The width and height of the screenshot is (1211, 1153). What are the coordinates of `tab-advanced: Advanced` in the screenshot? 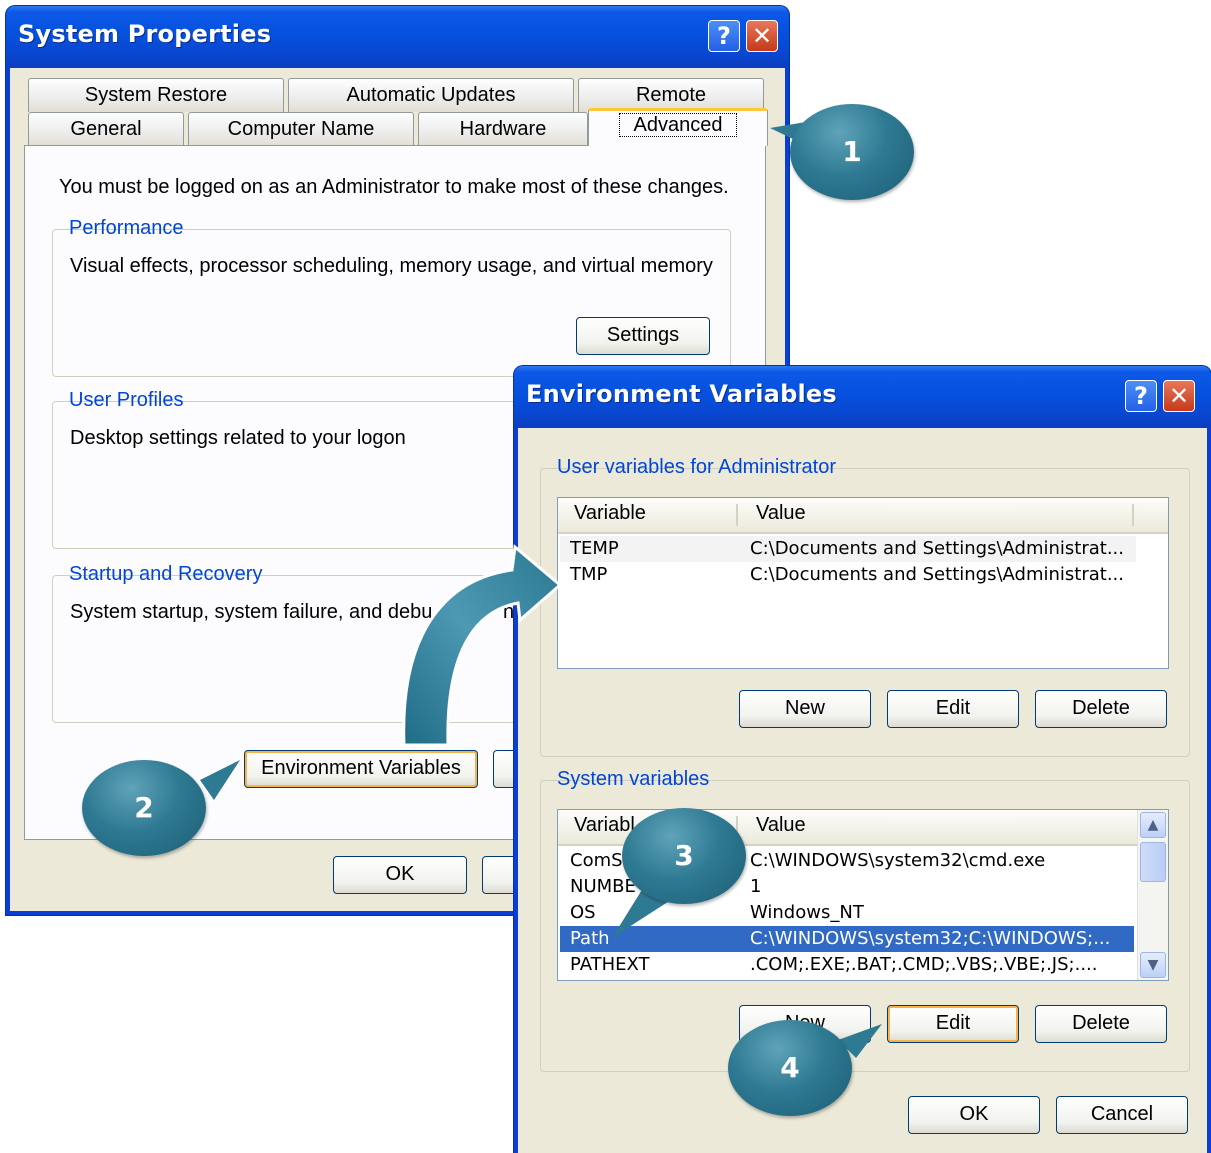 It's located at (678, 127).